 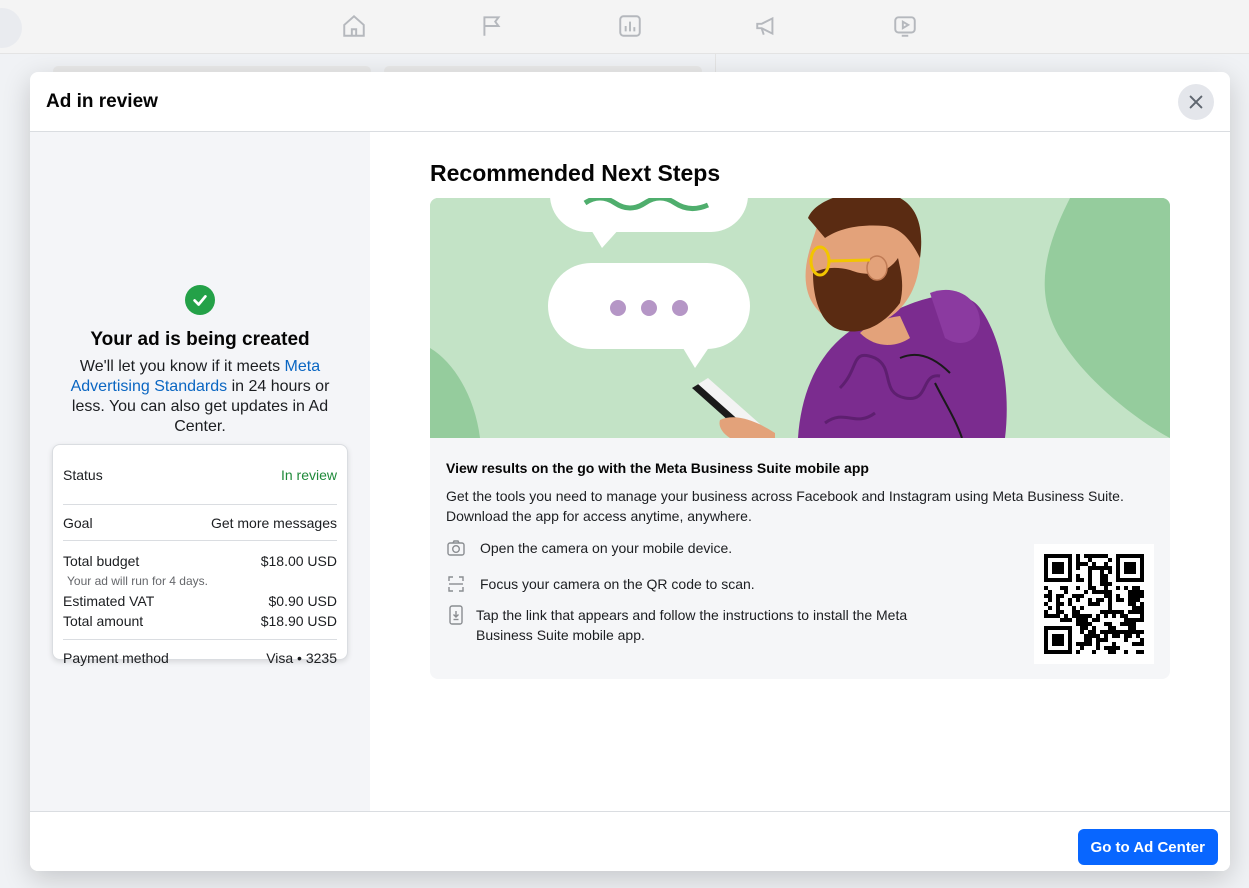 What do you see at coordinates (200, 561) in the screenshot?
I see `budget-row: Total budget $18.00 USD` at bounding box center [200, 561].